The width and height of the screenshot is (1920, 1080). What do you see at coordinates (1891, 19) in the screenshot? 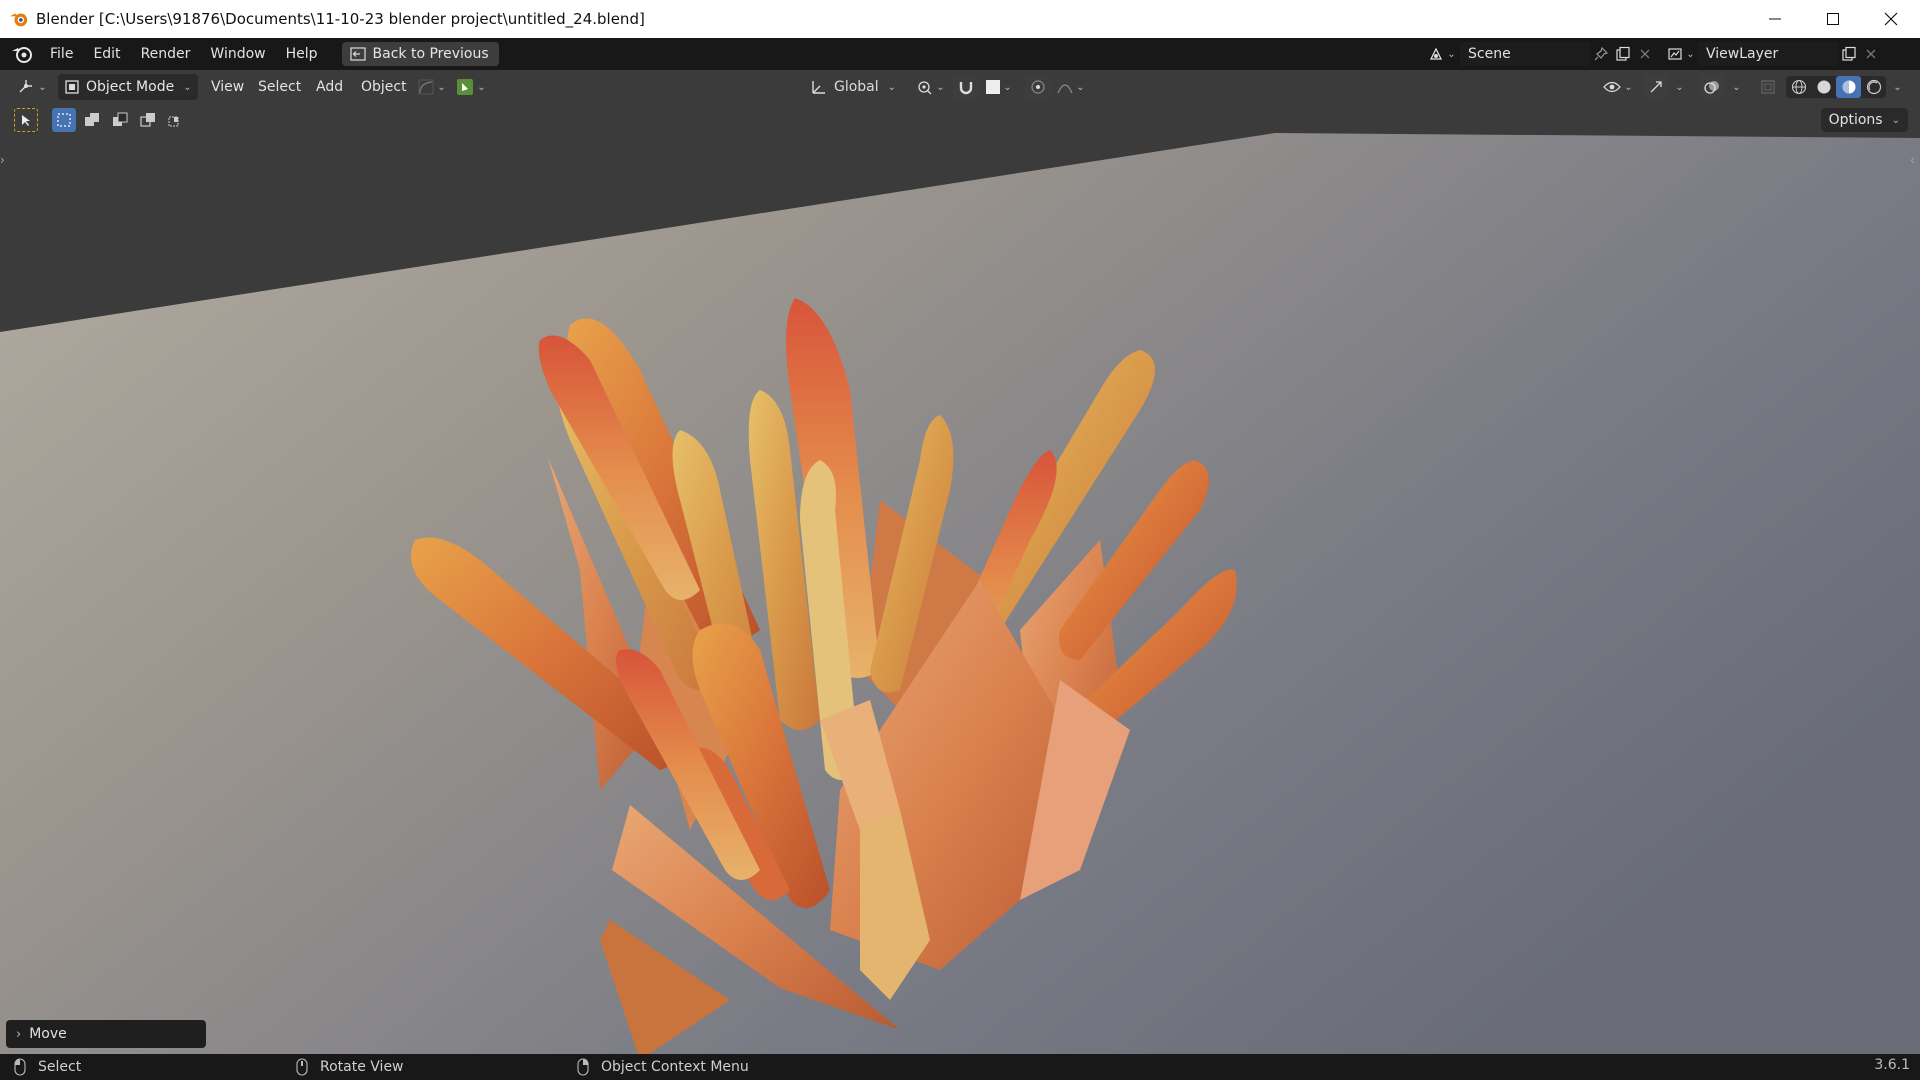
I see `close-button` at bounding box center [1891, 19].